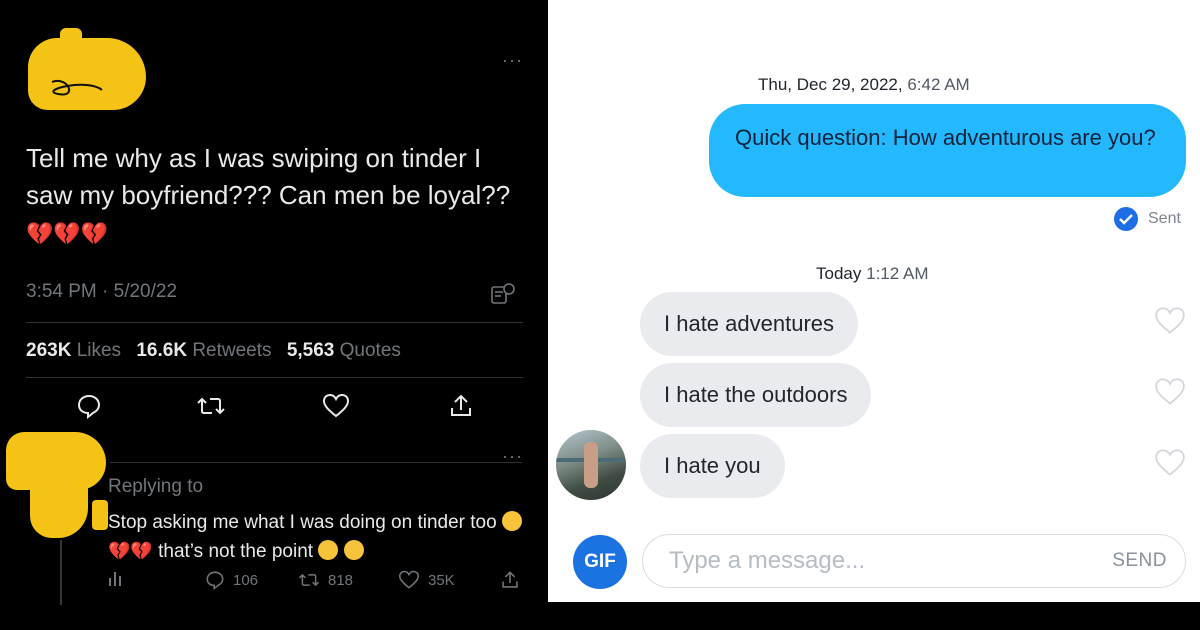  What do you see at coordinates (426, 580) in the screenshot?
I see `reply-like-action: 35K` at bounding box center [426, 580].